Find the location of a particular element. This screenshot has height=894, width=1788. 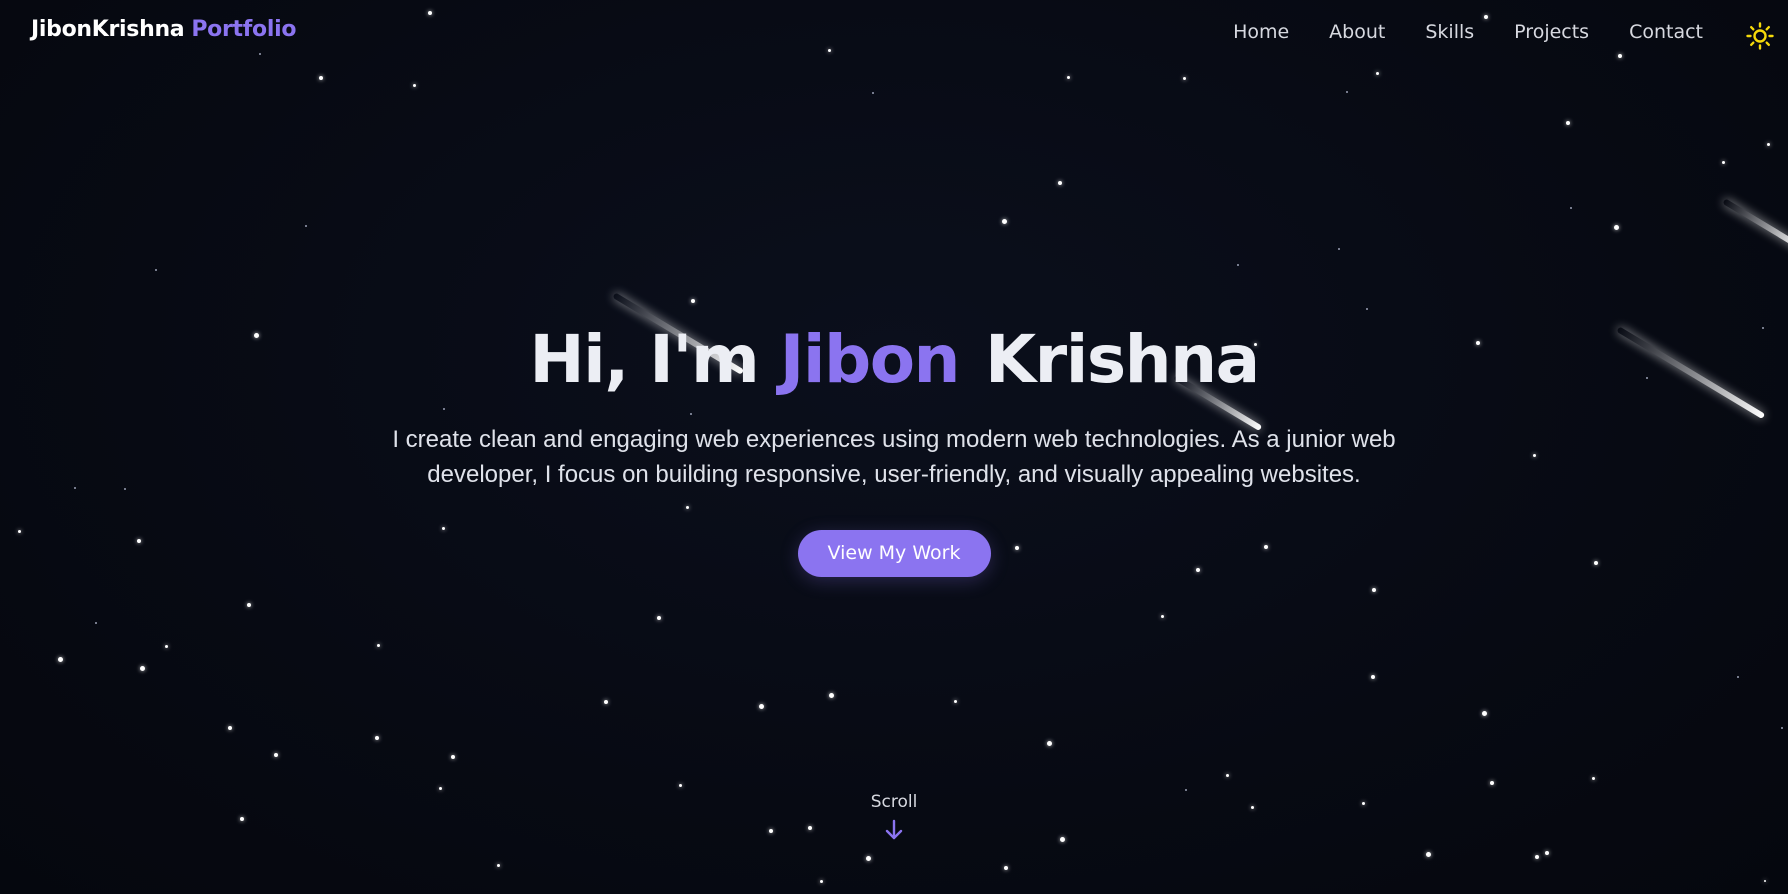

nav-menu: Home About Skills Projects Contact is located at coordinates (1468, 32).